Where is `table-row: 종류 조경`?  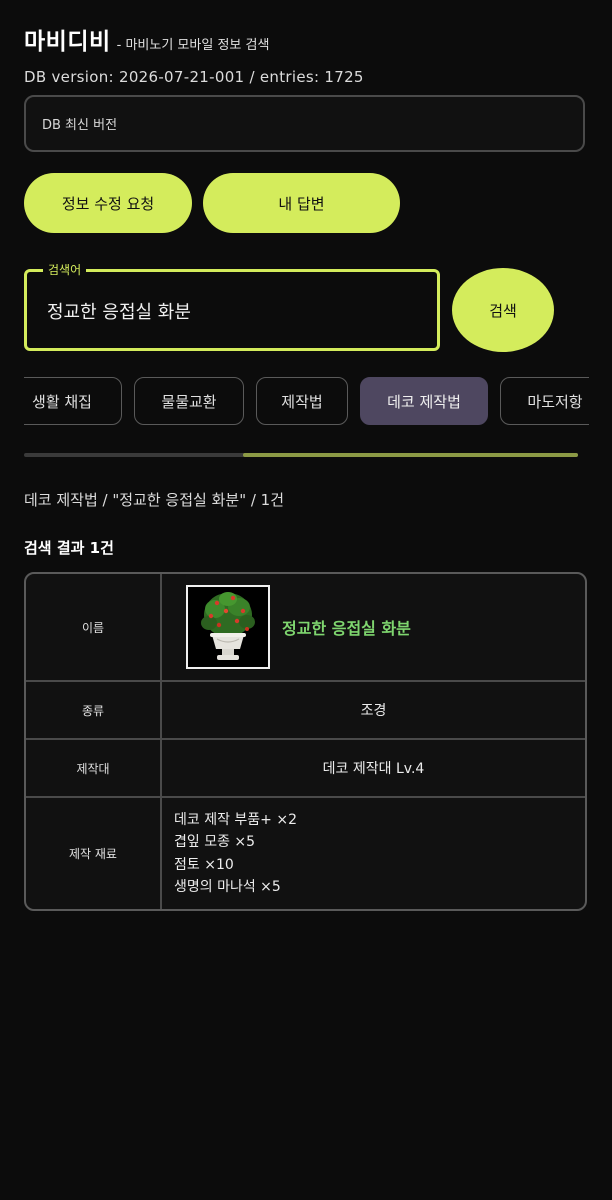
table-row: 종류 조경 is located at coordinates (305, 711).